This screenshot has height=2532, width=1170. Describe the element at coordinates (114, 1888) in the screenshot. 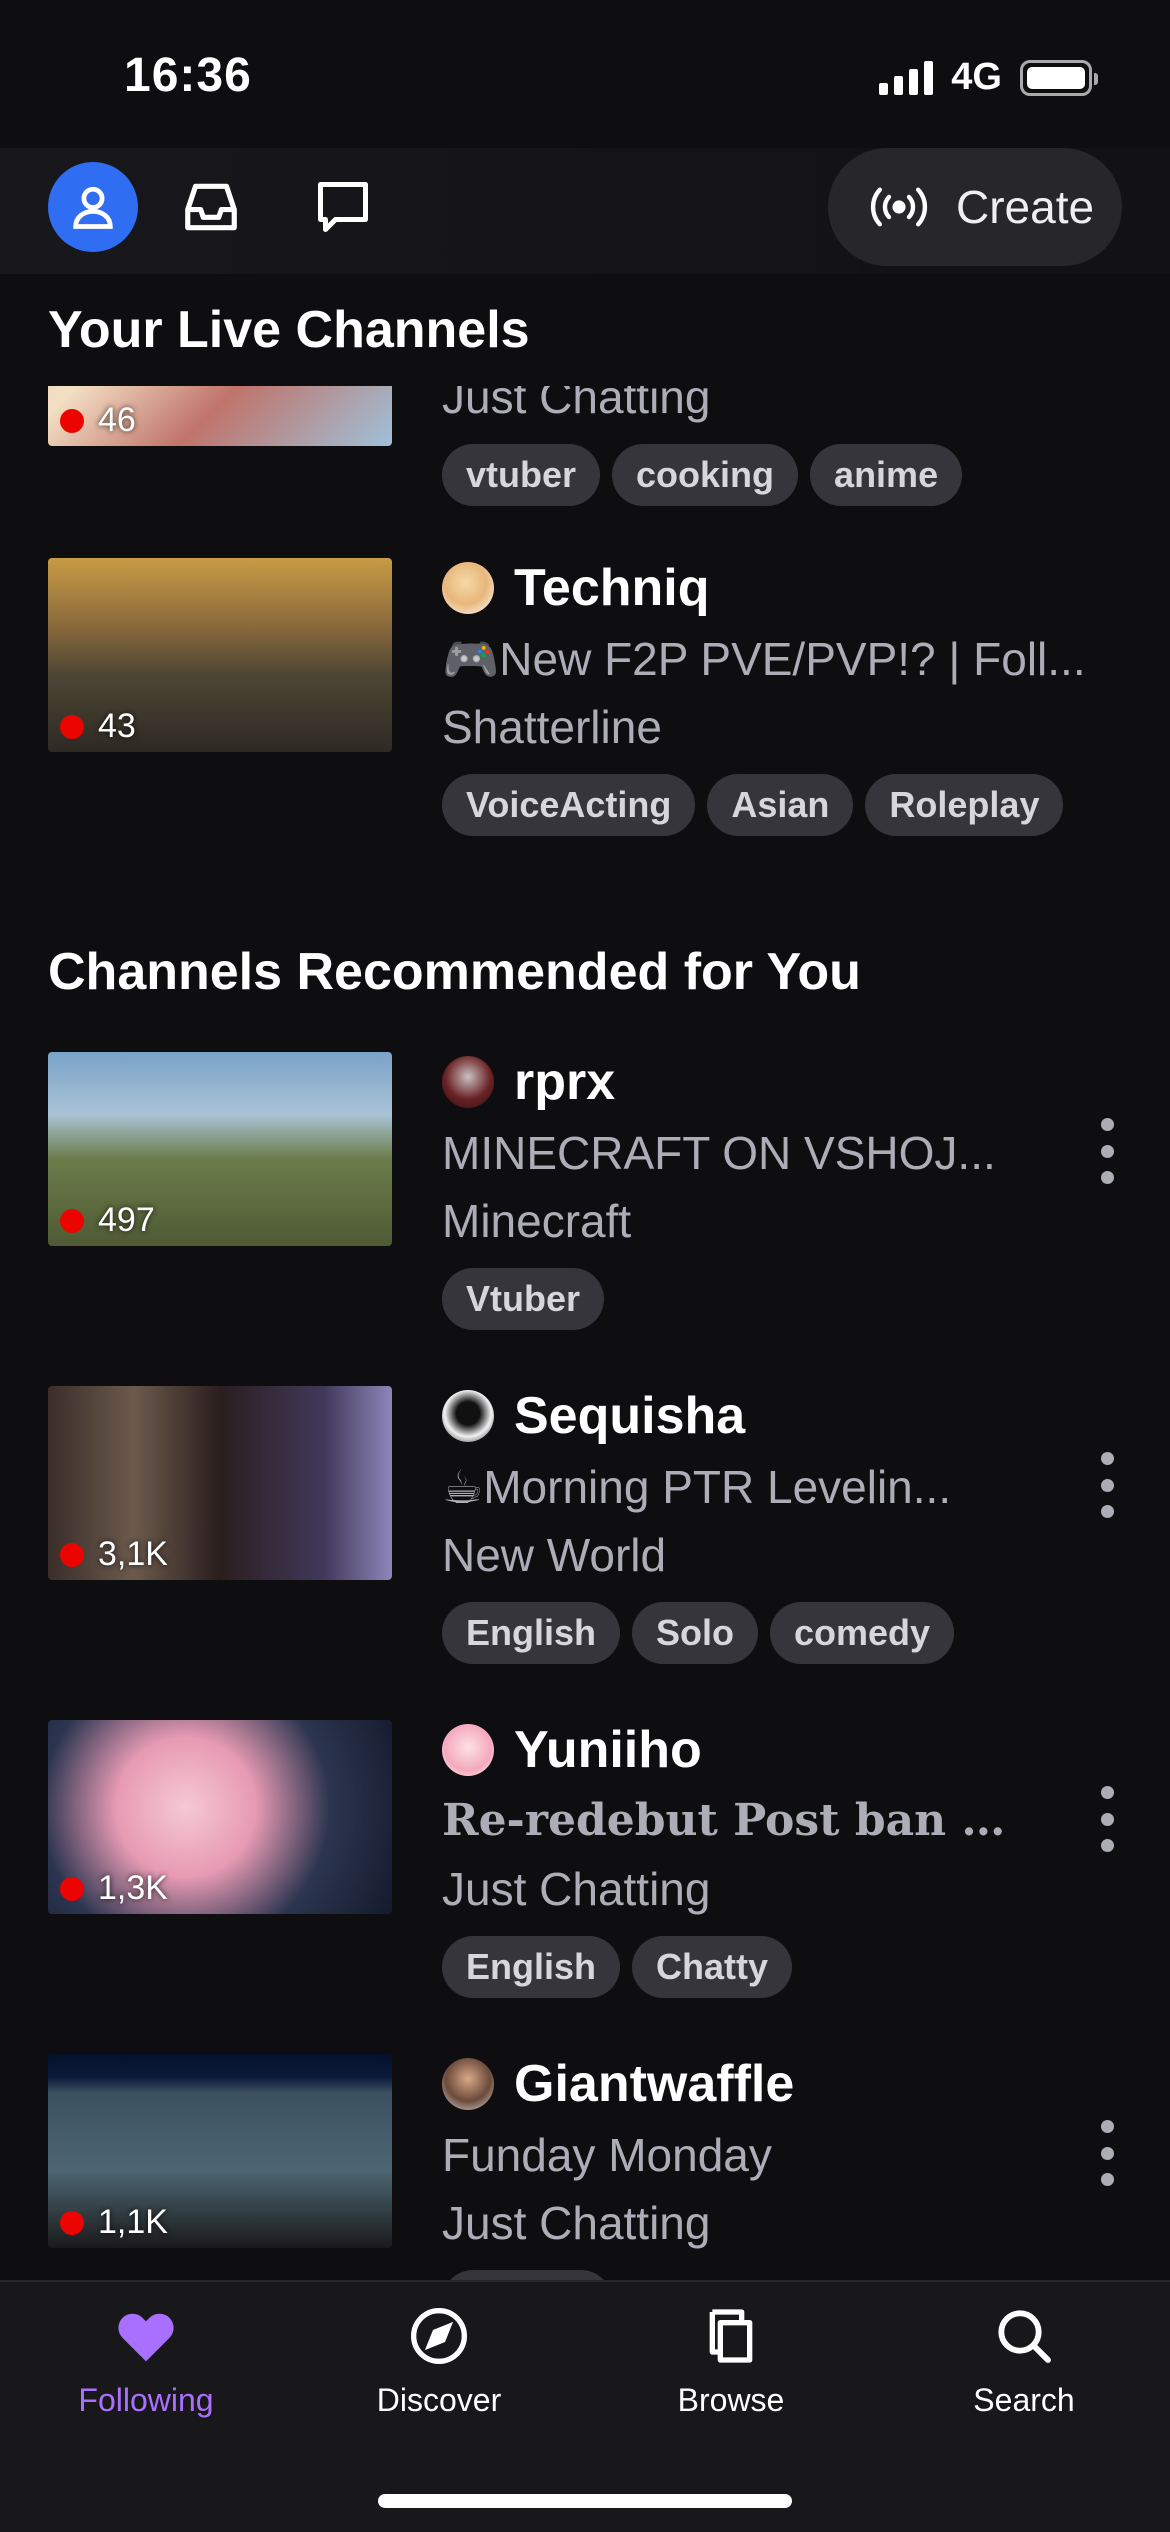

I see `viewer-count: 1,3K` at that location.